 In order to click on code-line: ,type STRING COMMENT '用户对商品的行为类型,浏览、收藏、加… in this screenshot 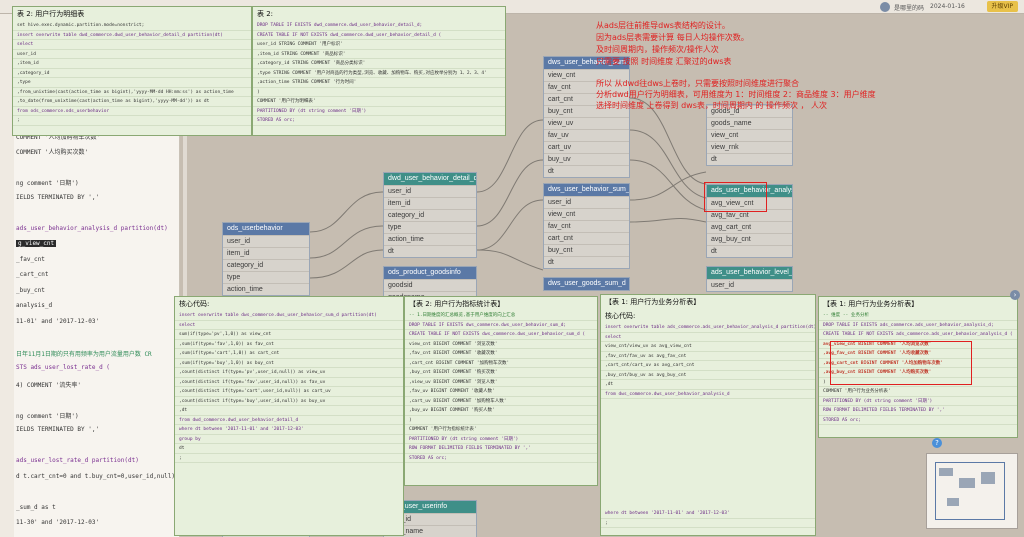, I will do `click(379, 73)`.